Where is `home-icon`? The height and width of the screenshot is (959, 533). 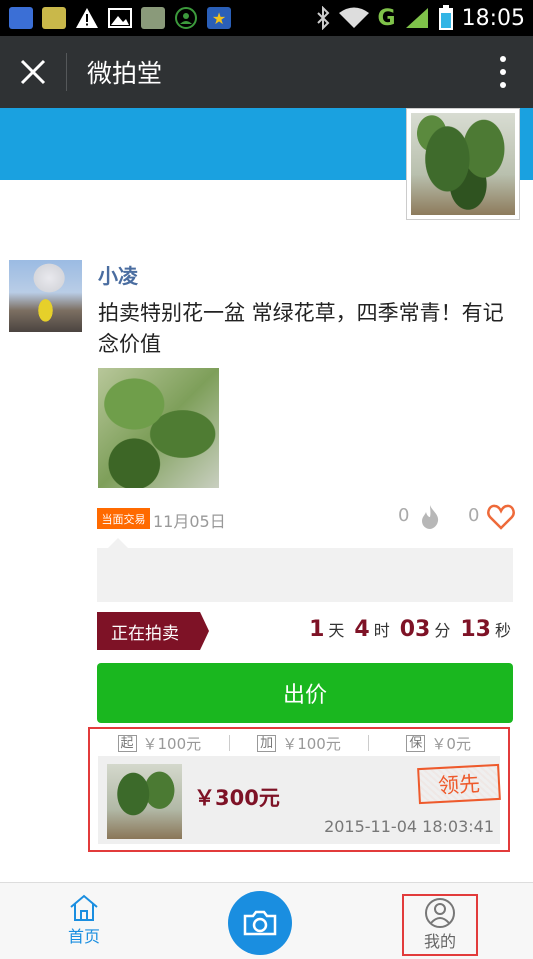
home-icon is located at coordinates (84, 907).